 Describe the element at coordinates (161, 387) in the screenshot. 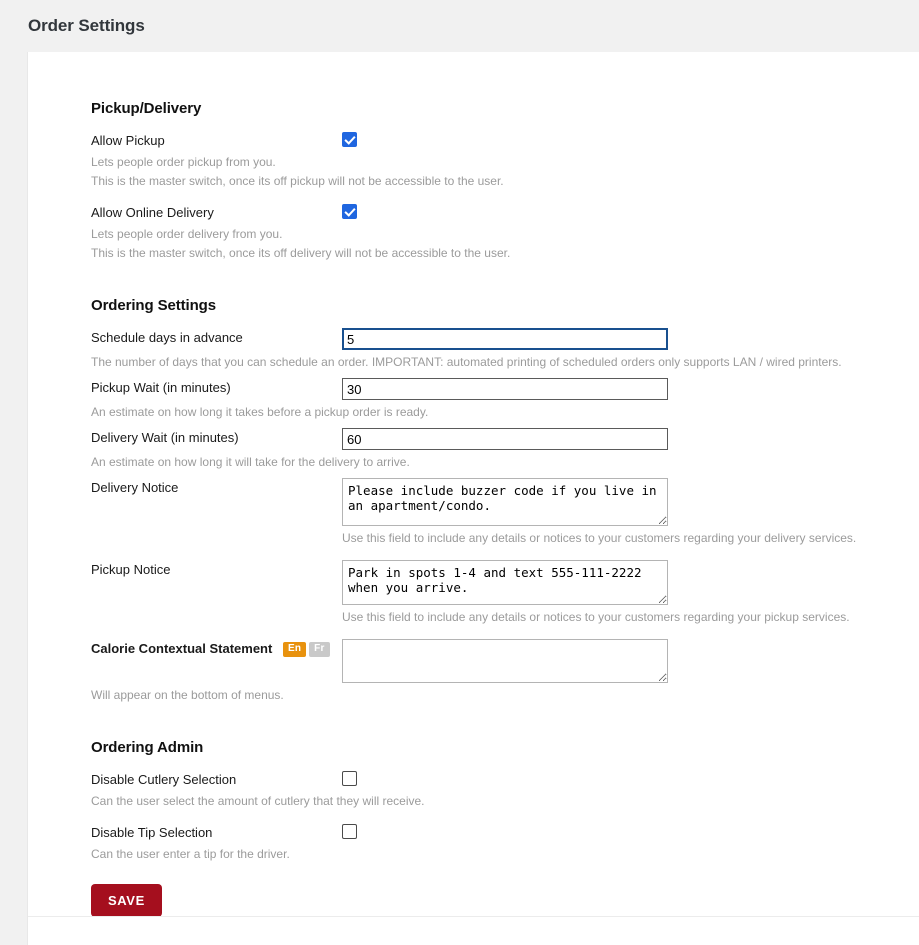

I see `pickup-wait-label: Pickup Wait (in minutes)` at that location.